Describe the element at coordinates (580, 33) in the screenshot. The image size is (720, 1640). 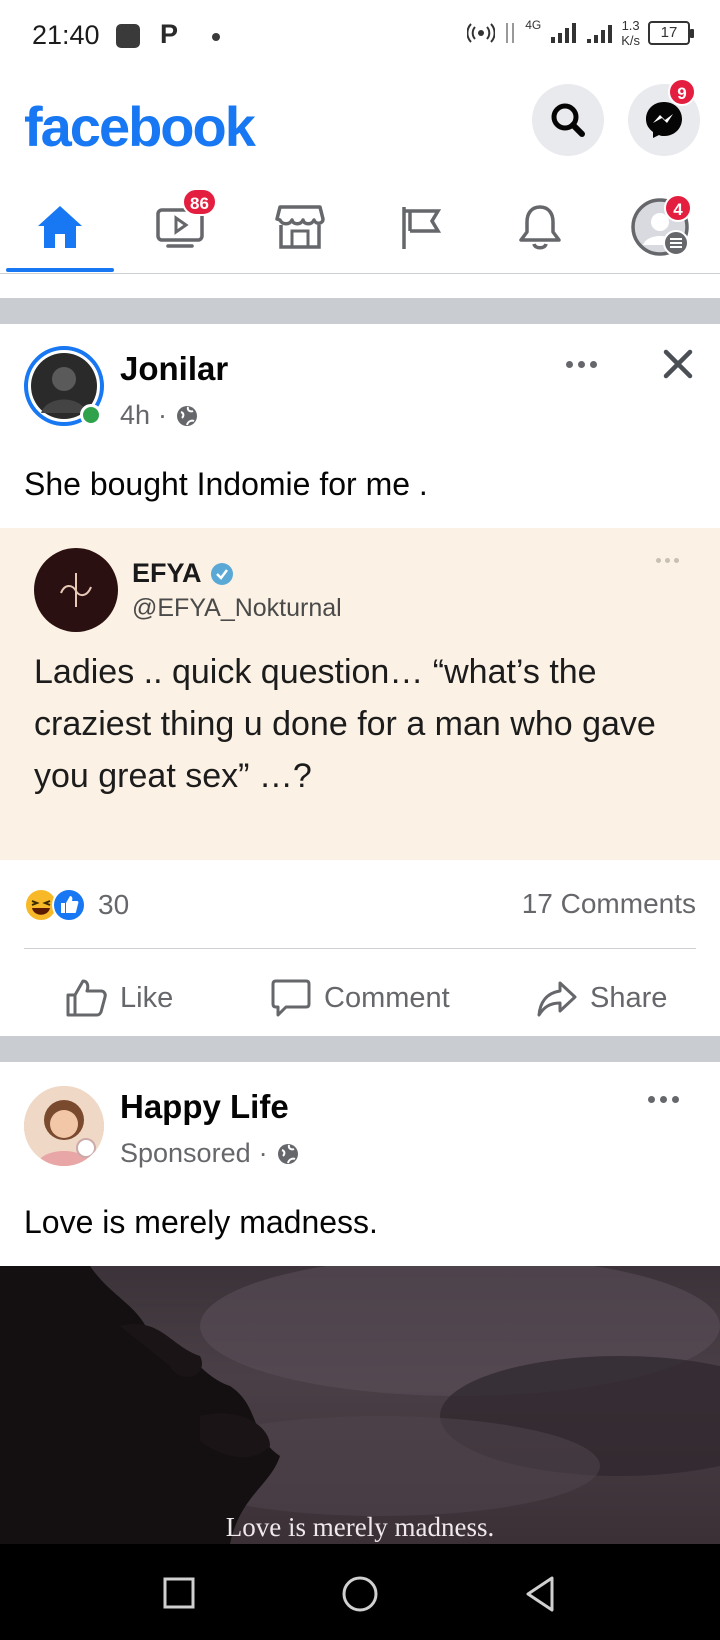
I see `status-right: 4G 1.3 K/s 17` at that location.